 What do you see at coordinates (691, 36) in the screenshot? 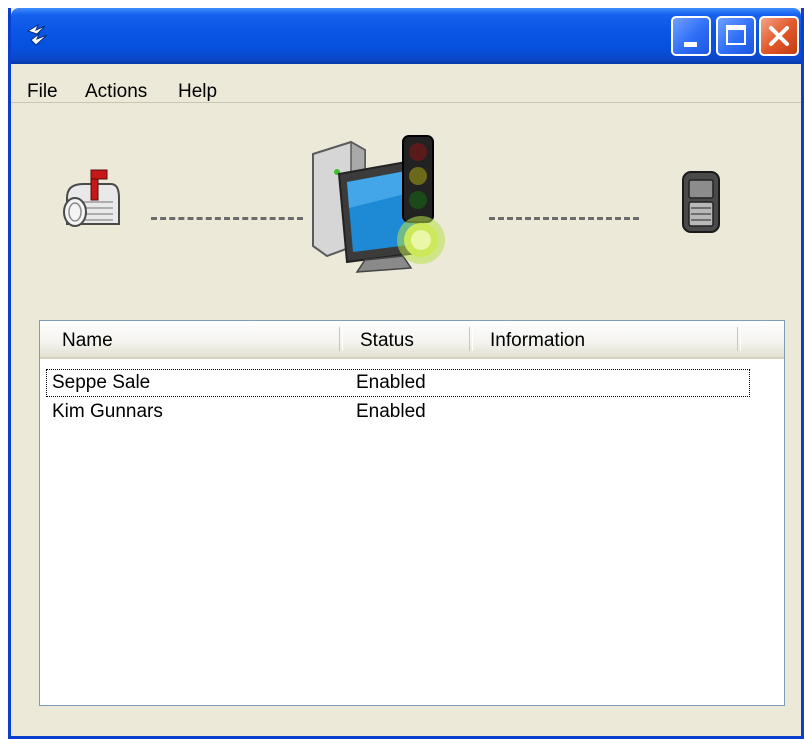
I see `minimize-button` at bounding box center [691, 36].